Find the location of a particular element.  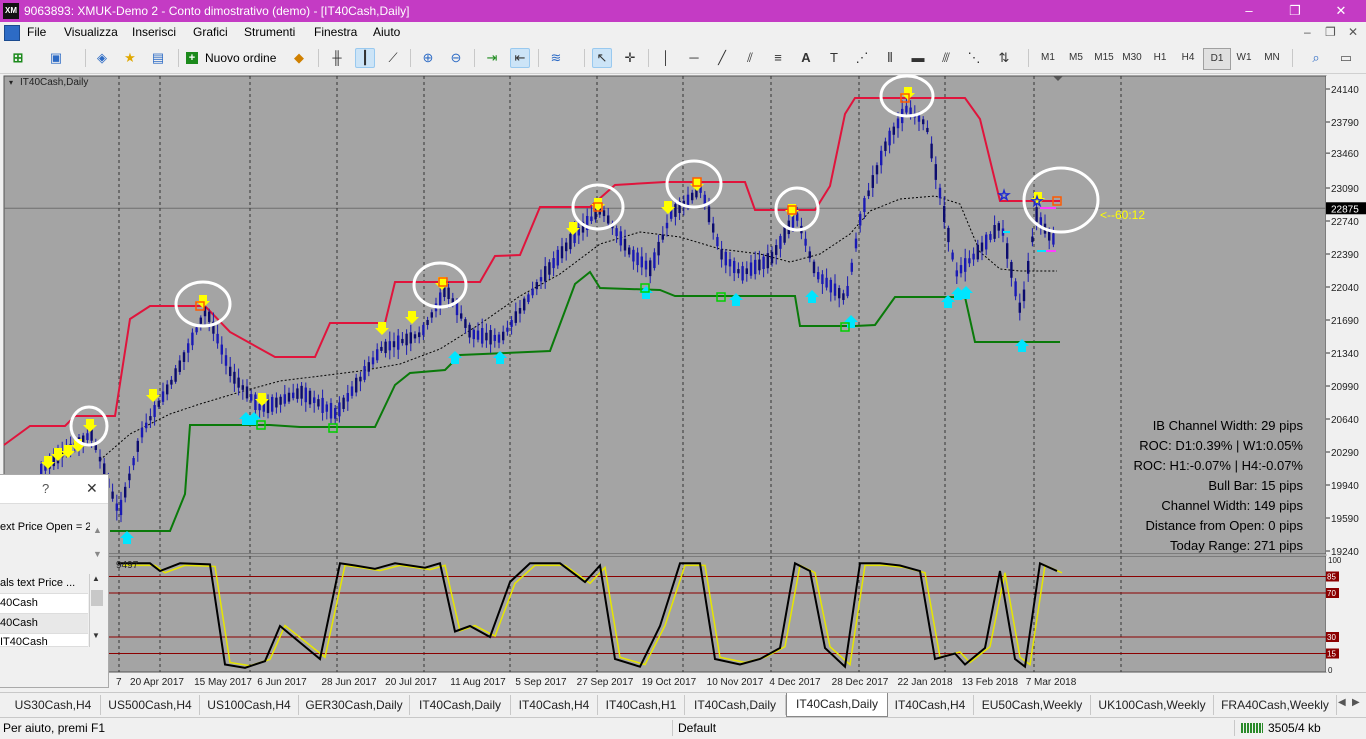

pitchfork-icon: ⋱ is located at coordinates (974, 58).